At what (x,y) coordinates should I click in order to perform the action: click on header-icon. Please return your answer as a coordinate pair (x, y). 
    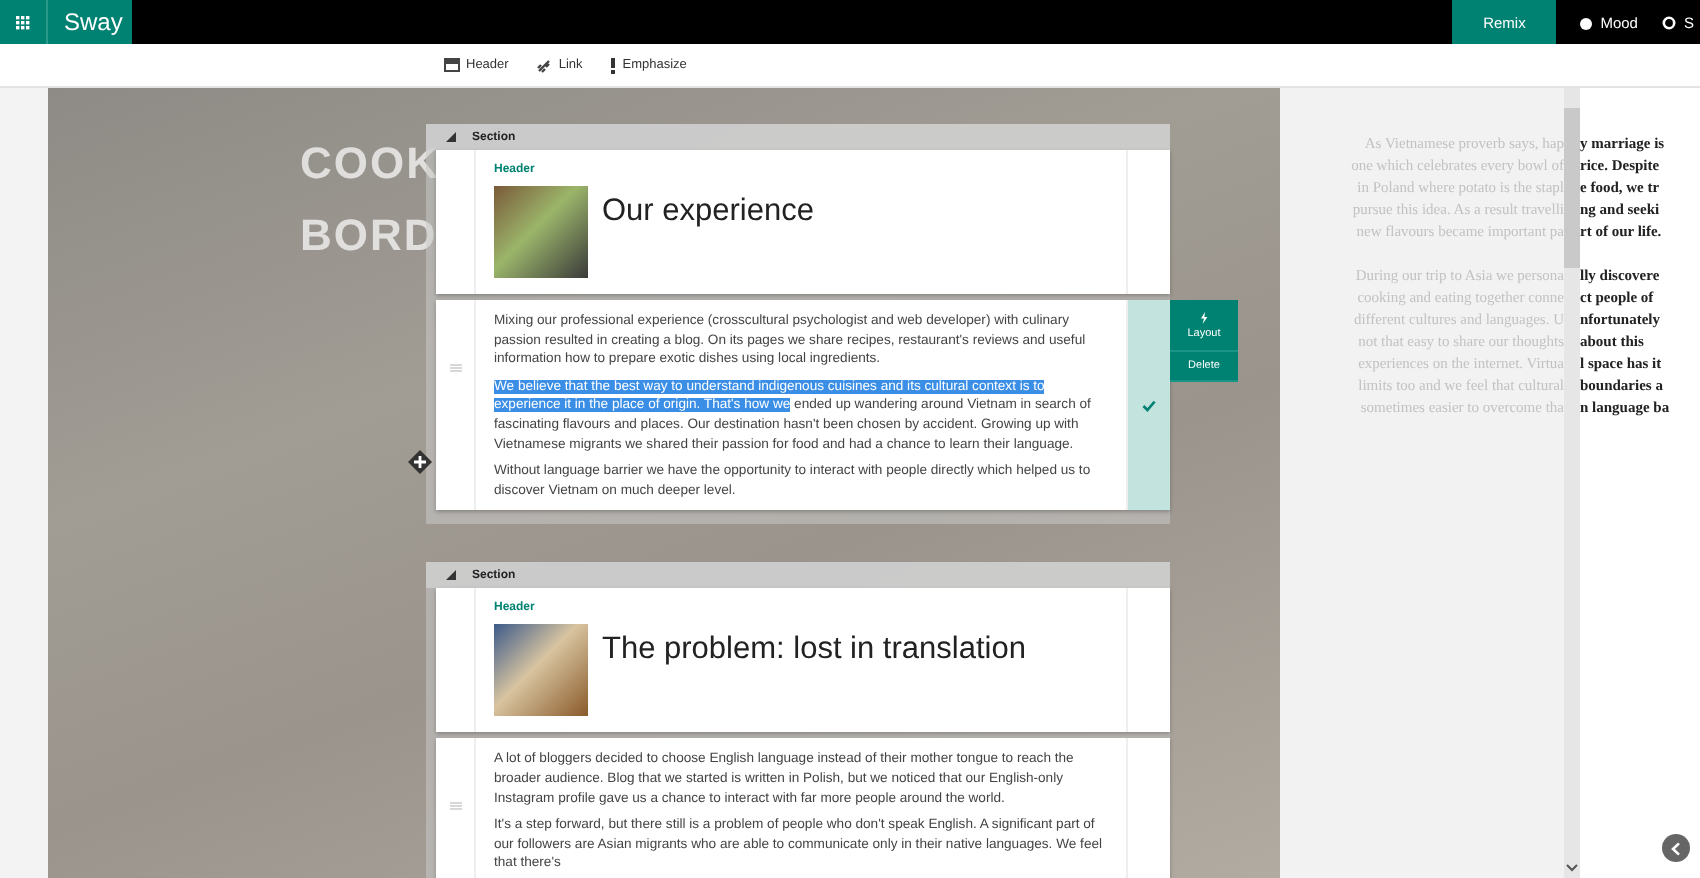
    Looking at the image, I should click on (452, 65).